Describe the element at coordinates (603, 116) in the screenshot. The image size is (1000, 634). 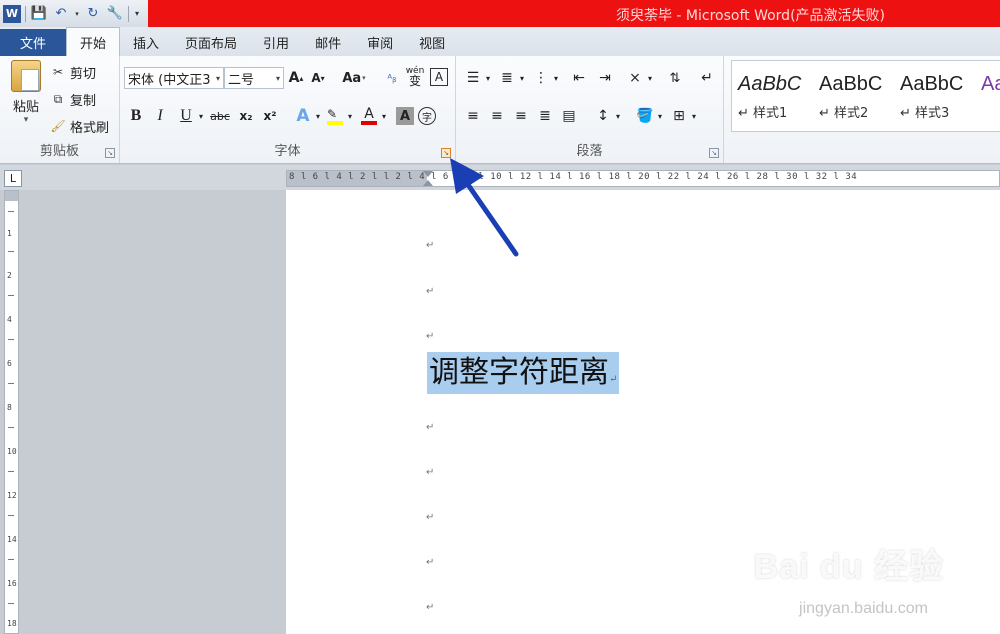
I see `line-spacing-icon: ↕` at that location.